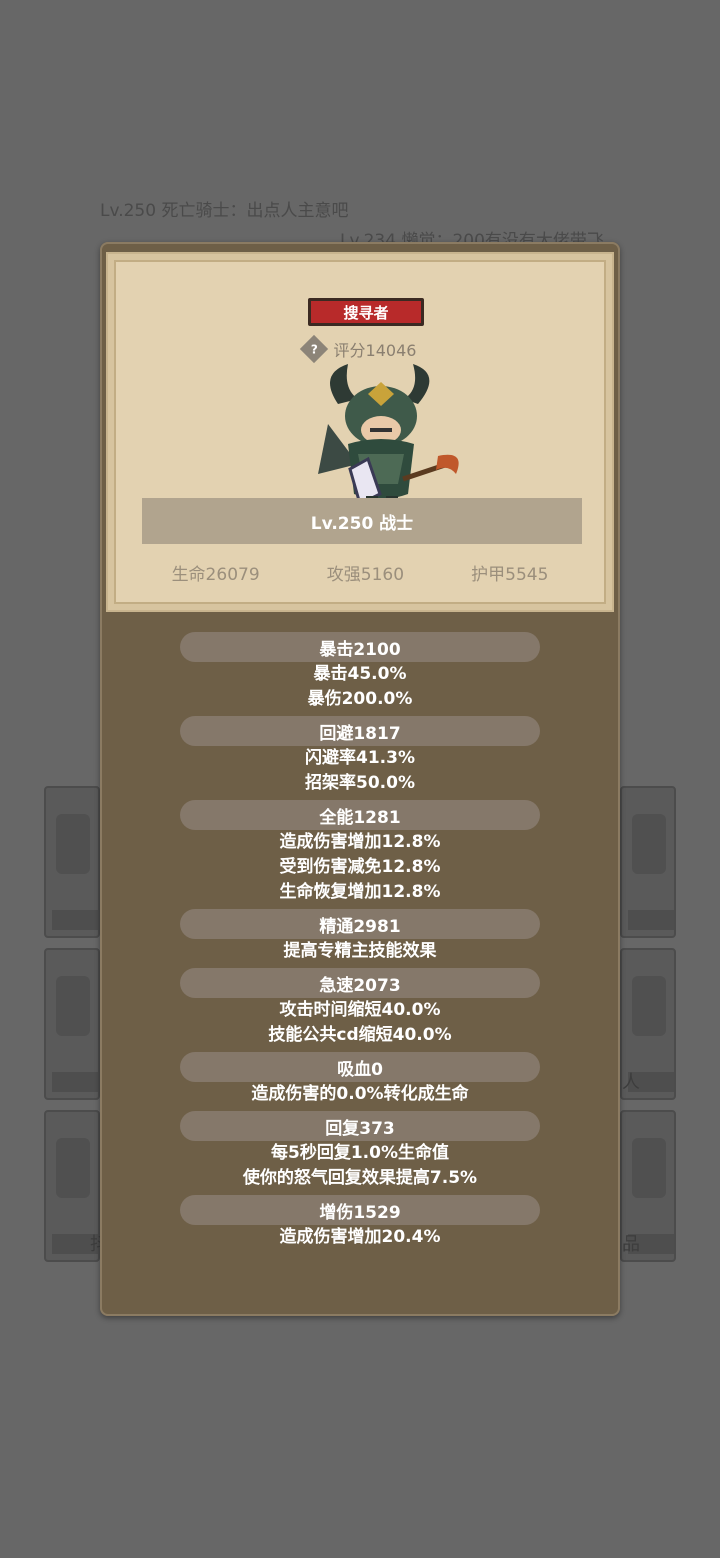 This screenshot has width=720, height=1558. What do you see at coordinates (631, 1082) in the screenshot?
I see `background-slot-right-2-label: 人` at bounding box center [631, 1082].